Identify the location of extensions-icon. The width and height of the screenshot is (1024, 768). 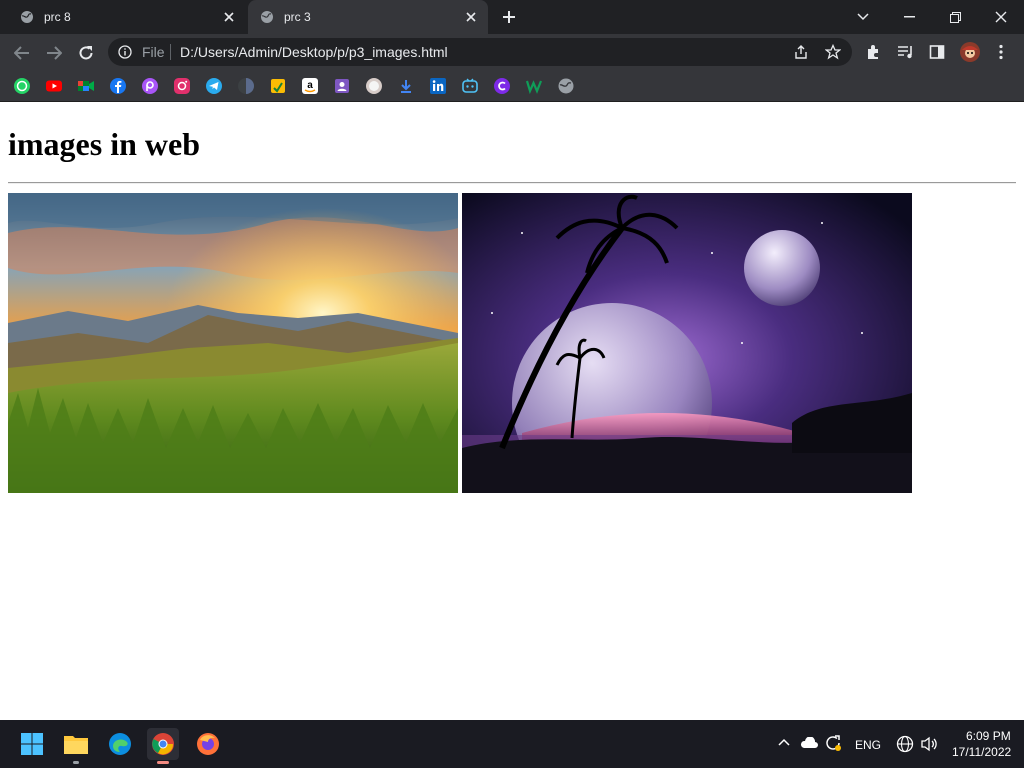
(873, 52).